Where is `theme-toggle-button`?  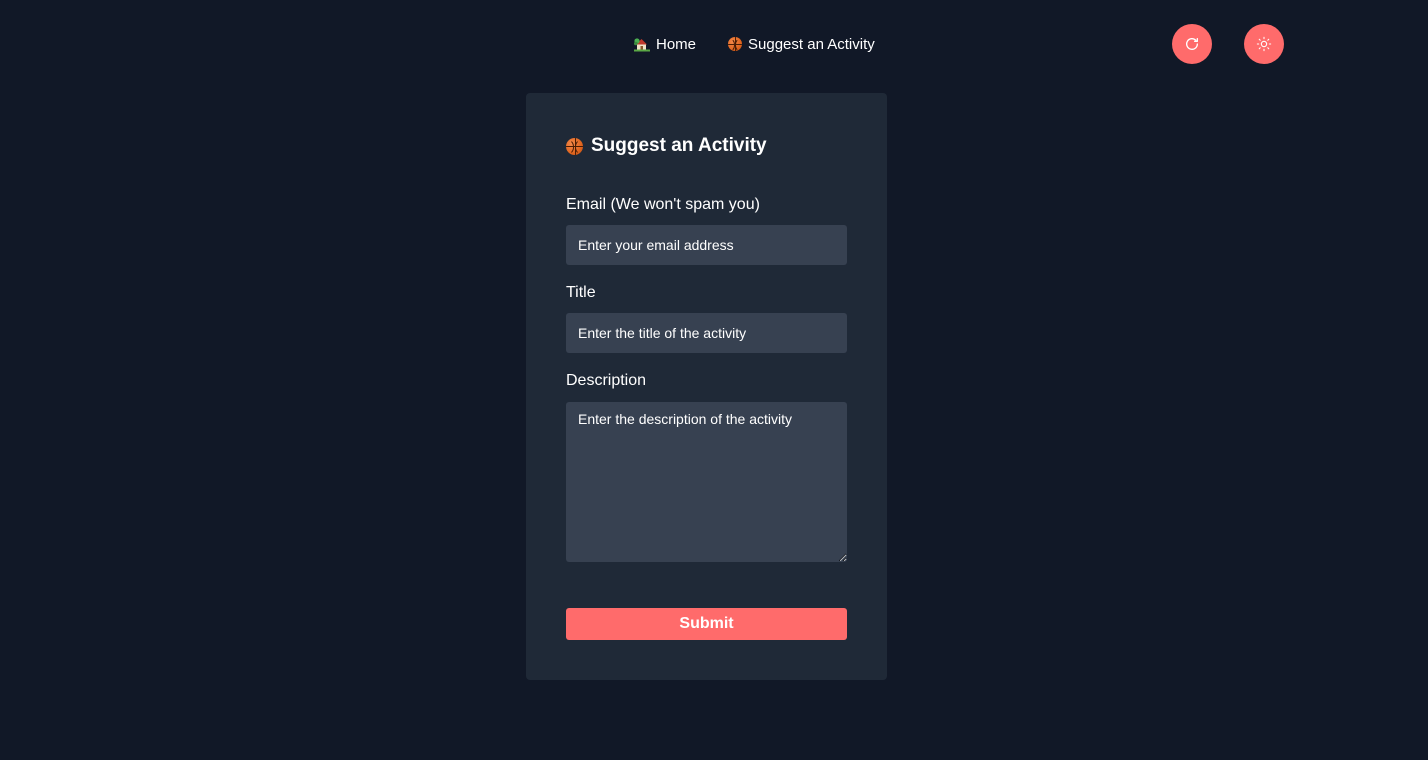 theme-toggle-button is located at coordinates (1264, 44).